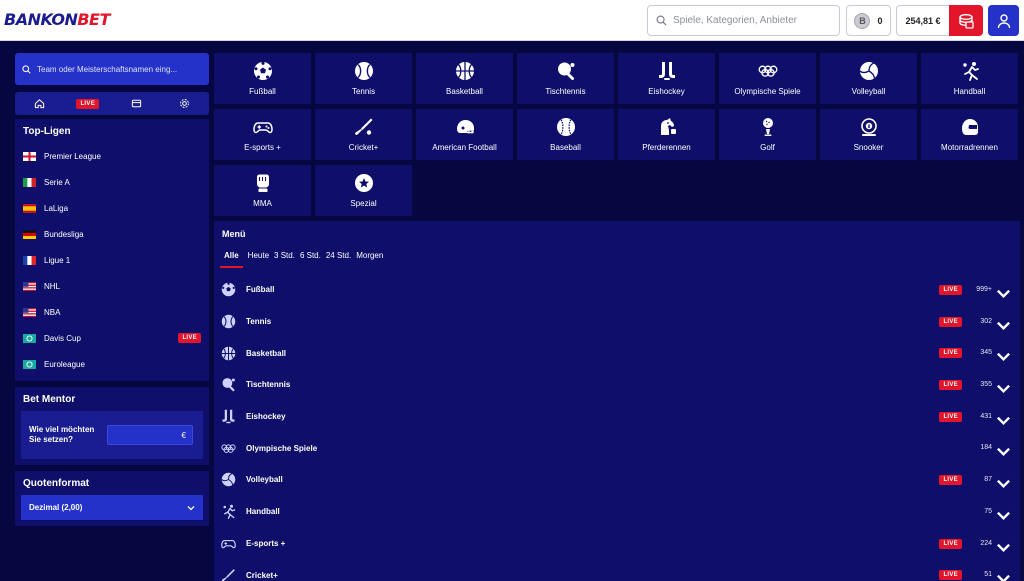  I want to click on list-item-eishockey: Eishockey LIVE 431, so click(617, 417).